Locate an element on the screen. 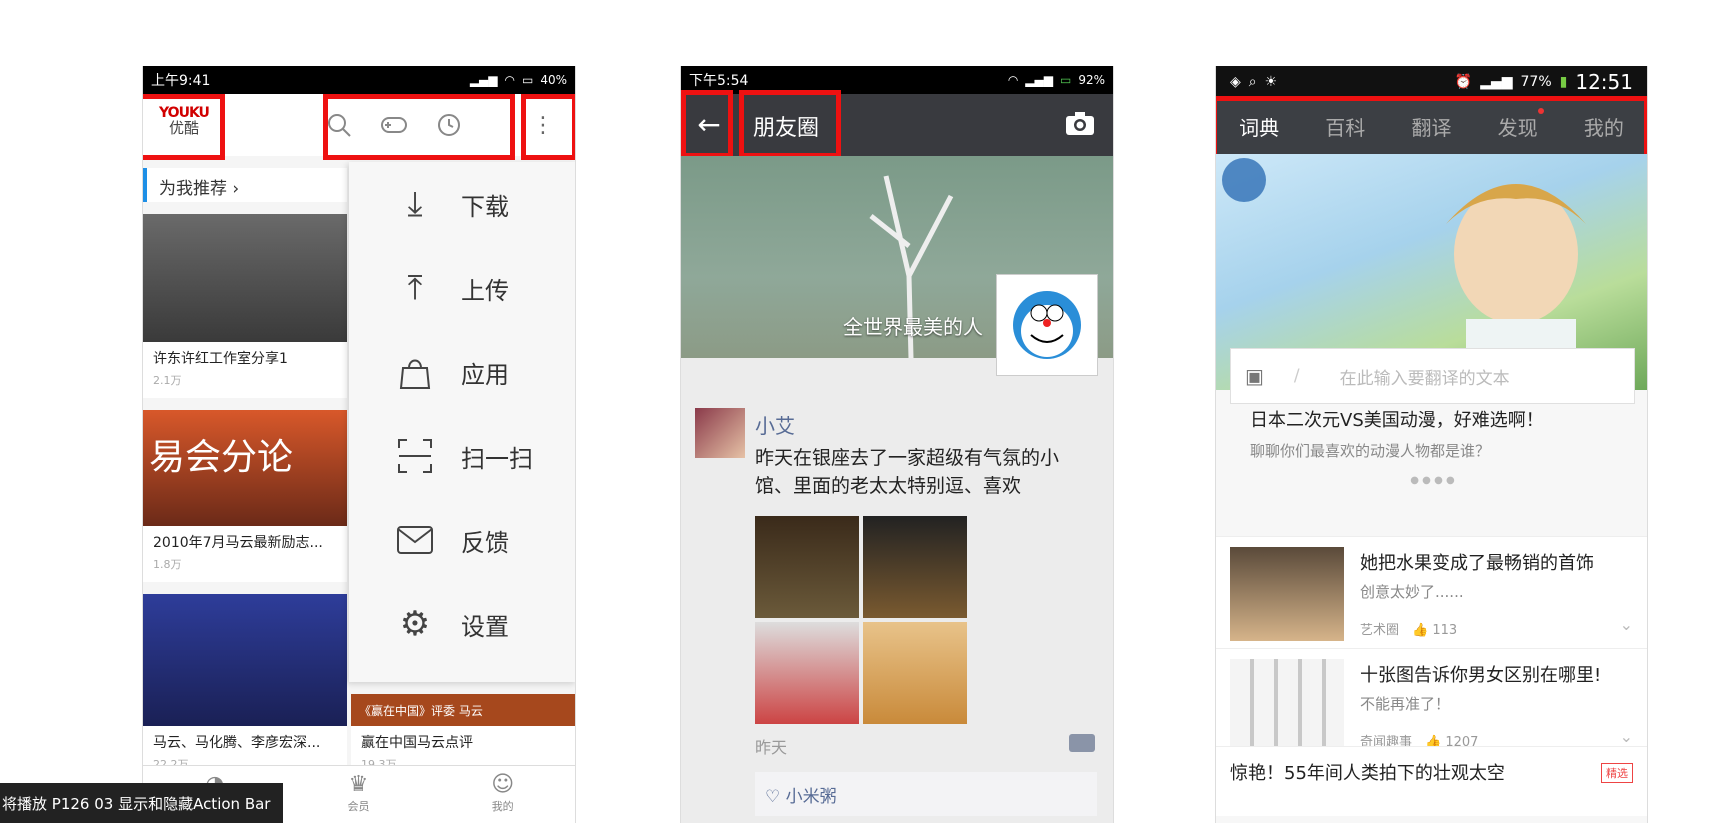 This screenshot has width=1724, height=823. search-icon: ⌕ is located at coordinates (1252, 82).